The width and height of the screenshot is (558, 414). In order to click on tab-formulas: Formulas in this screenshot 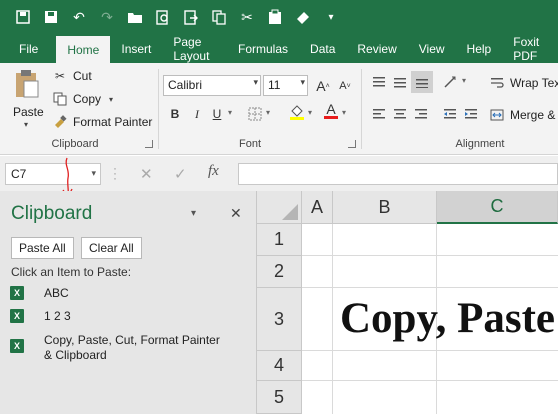, I will do `click(263, 48)`.